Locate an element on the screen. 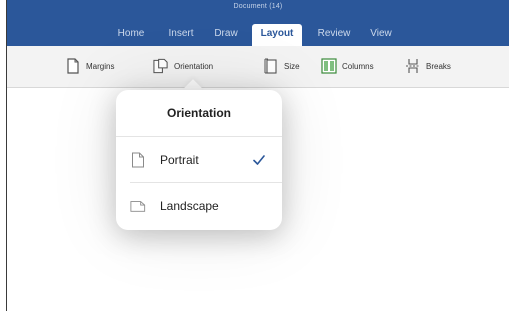 The width and height of the screenshot is (509, 311). breaks-button: Breaks is located at coordinates (428, 66).